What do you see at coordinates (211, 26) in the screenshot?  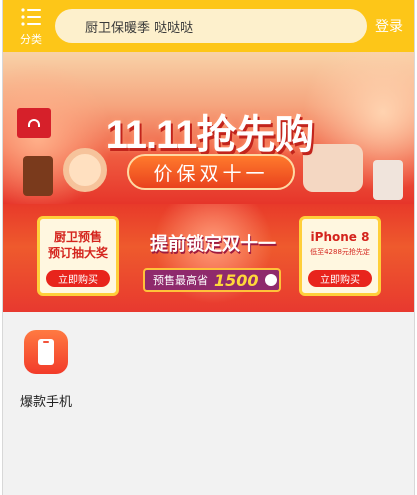 I see `search-input: 厨卫保暖季 哒哒哒` at bounding box center [211, 26].